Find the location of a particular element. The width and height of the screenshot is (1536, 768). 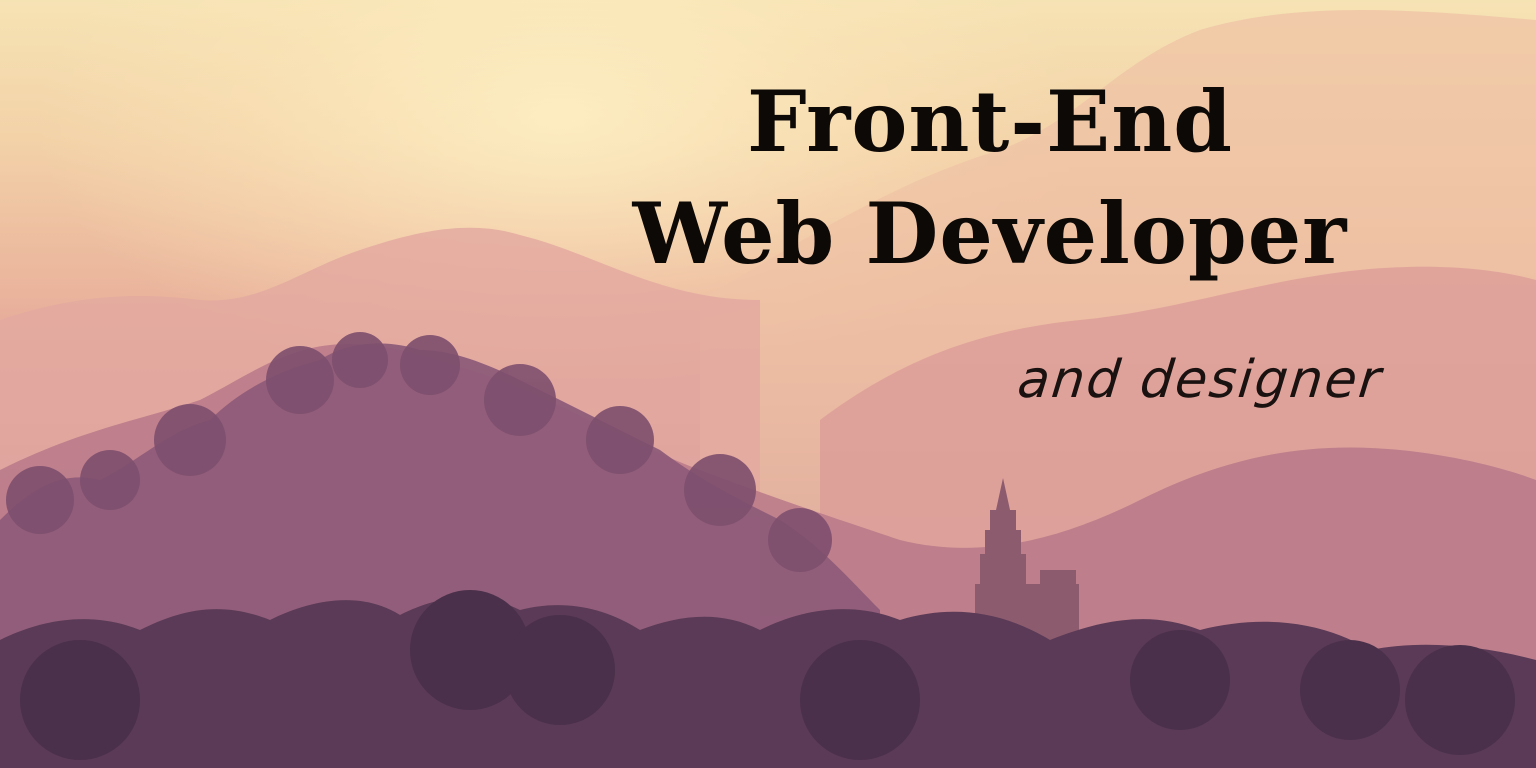

headline-line-front-end: Front-End is located at coordinates (989, 121).